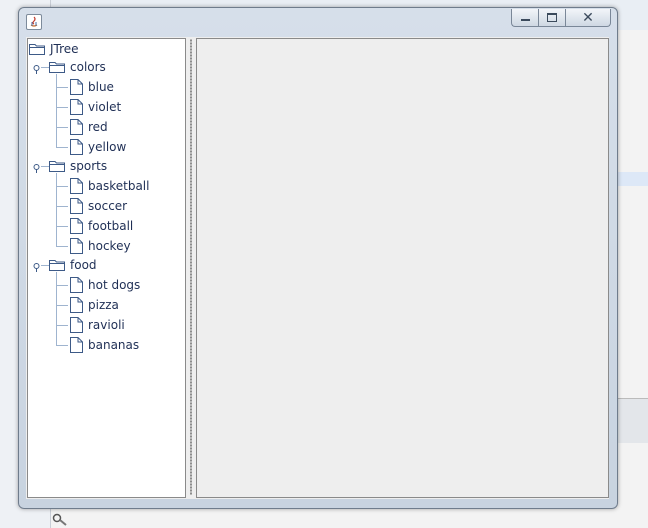 This screenshot has height=528, width=648. What do you see at coordinates (119, 186) in the screenshot?
I see `tree-node-label: basketball` at bounding box center [119, 186].